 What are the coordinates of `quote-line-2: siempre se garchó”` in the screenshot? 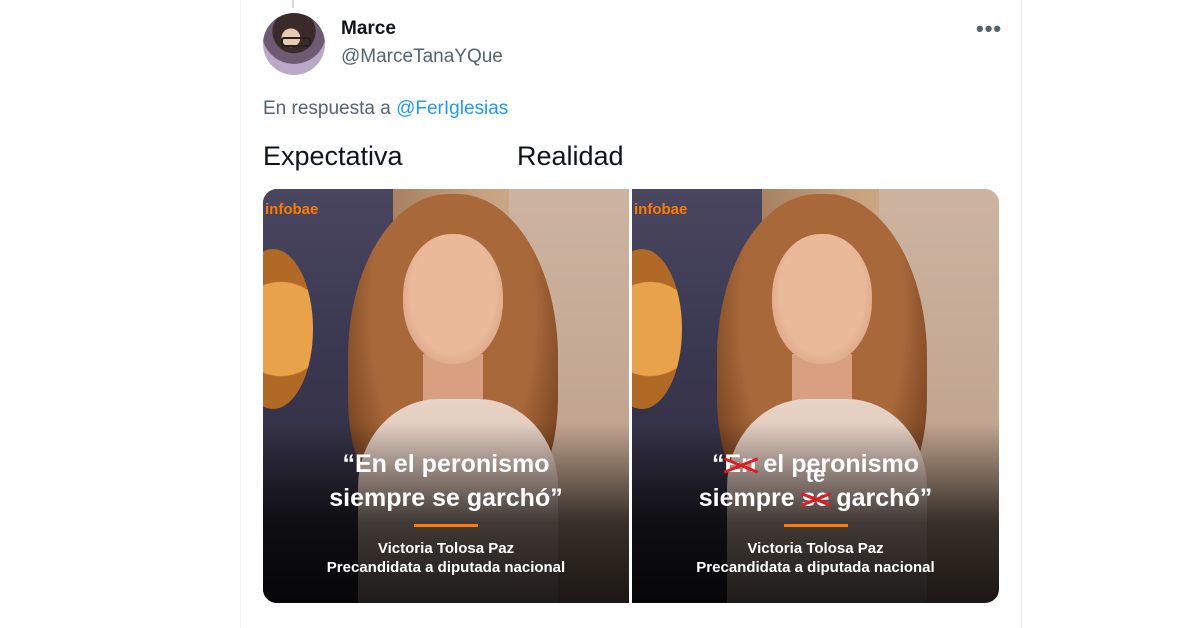 It's located at (446, 498).